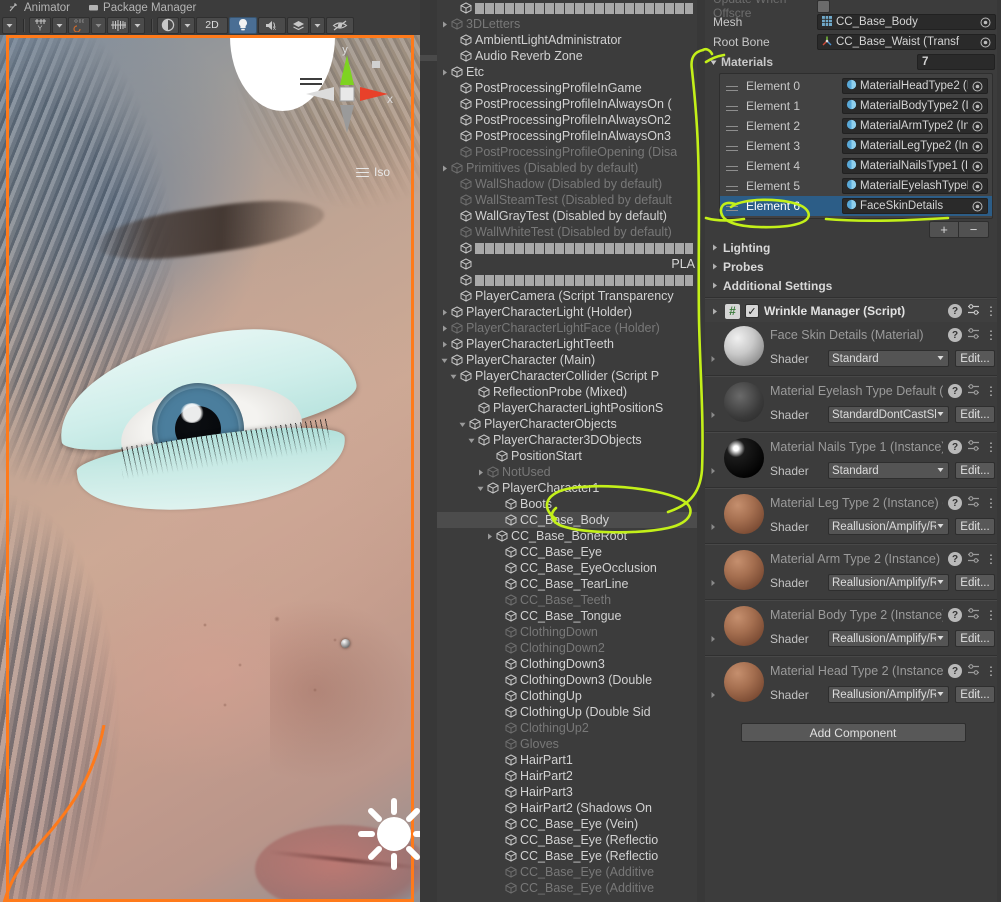  Describe the element at coordinates (915, 126) in the screenshot. I see `material-element-field: MaterialArmType2 (Insta` at that location.